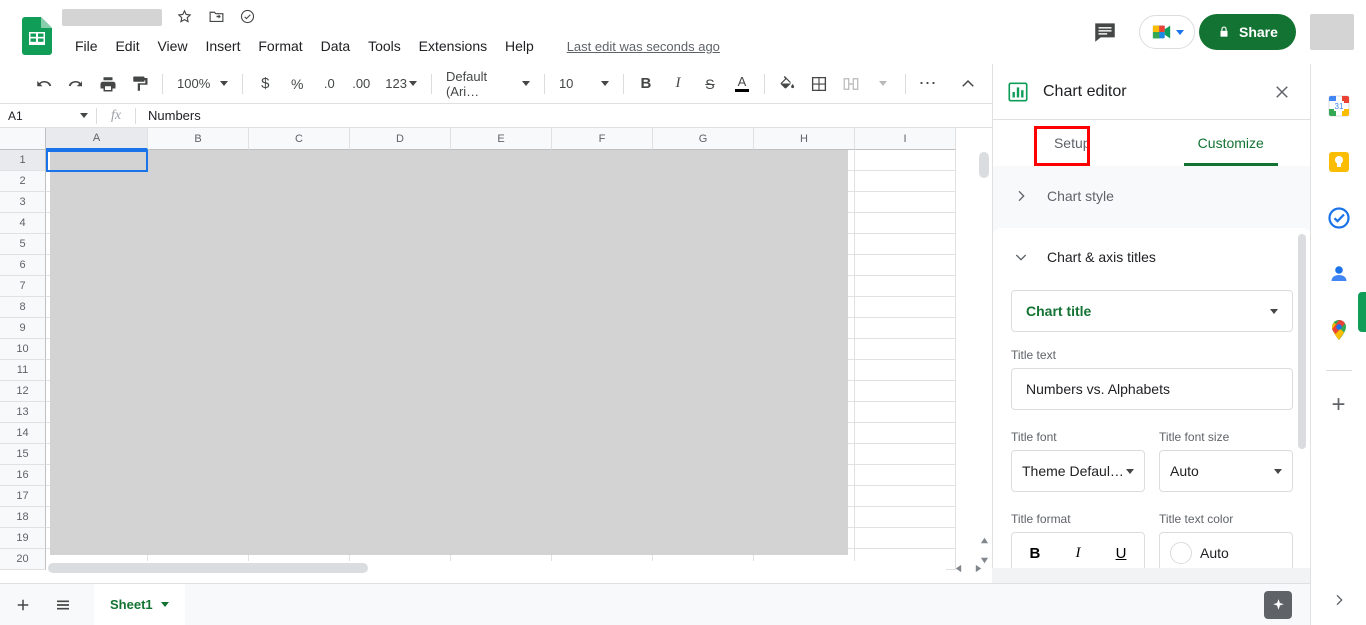 The width and height of the screenshot is (1366, 625). What do you see at coordinates (23, 605) in the screenshot?
I see `add-sheet-icon` at bounding box center [23, 605].